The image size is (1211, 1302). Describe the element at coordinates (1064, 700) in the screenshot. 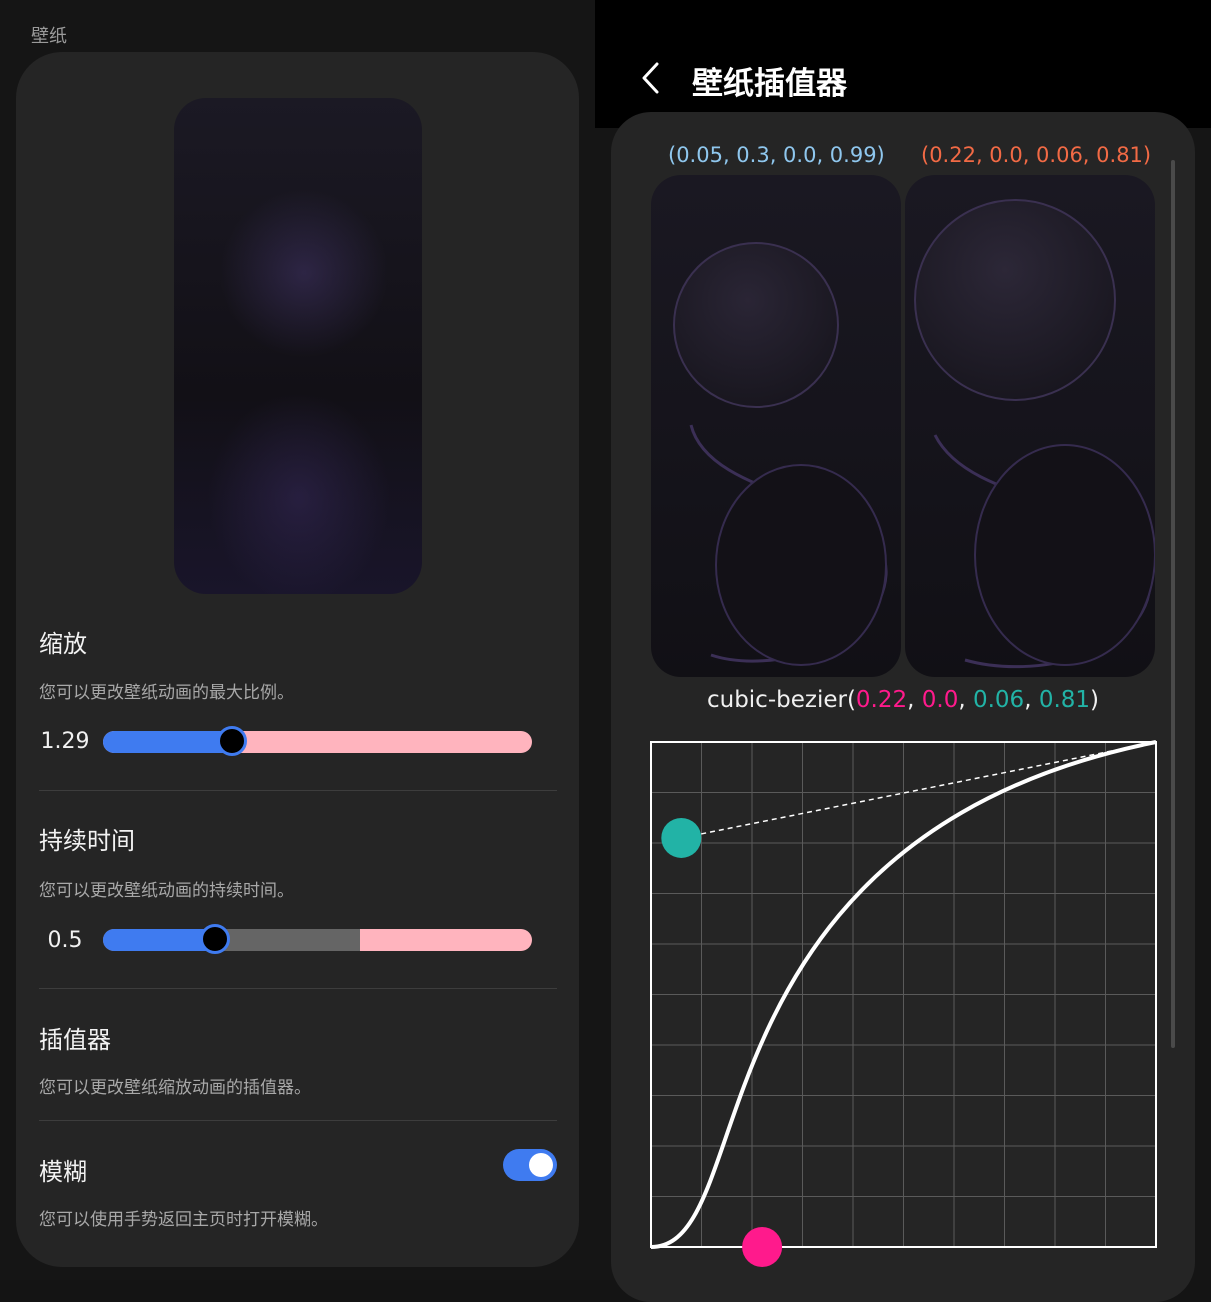

I see `bezier-p2y: 0.81` at that location.